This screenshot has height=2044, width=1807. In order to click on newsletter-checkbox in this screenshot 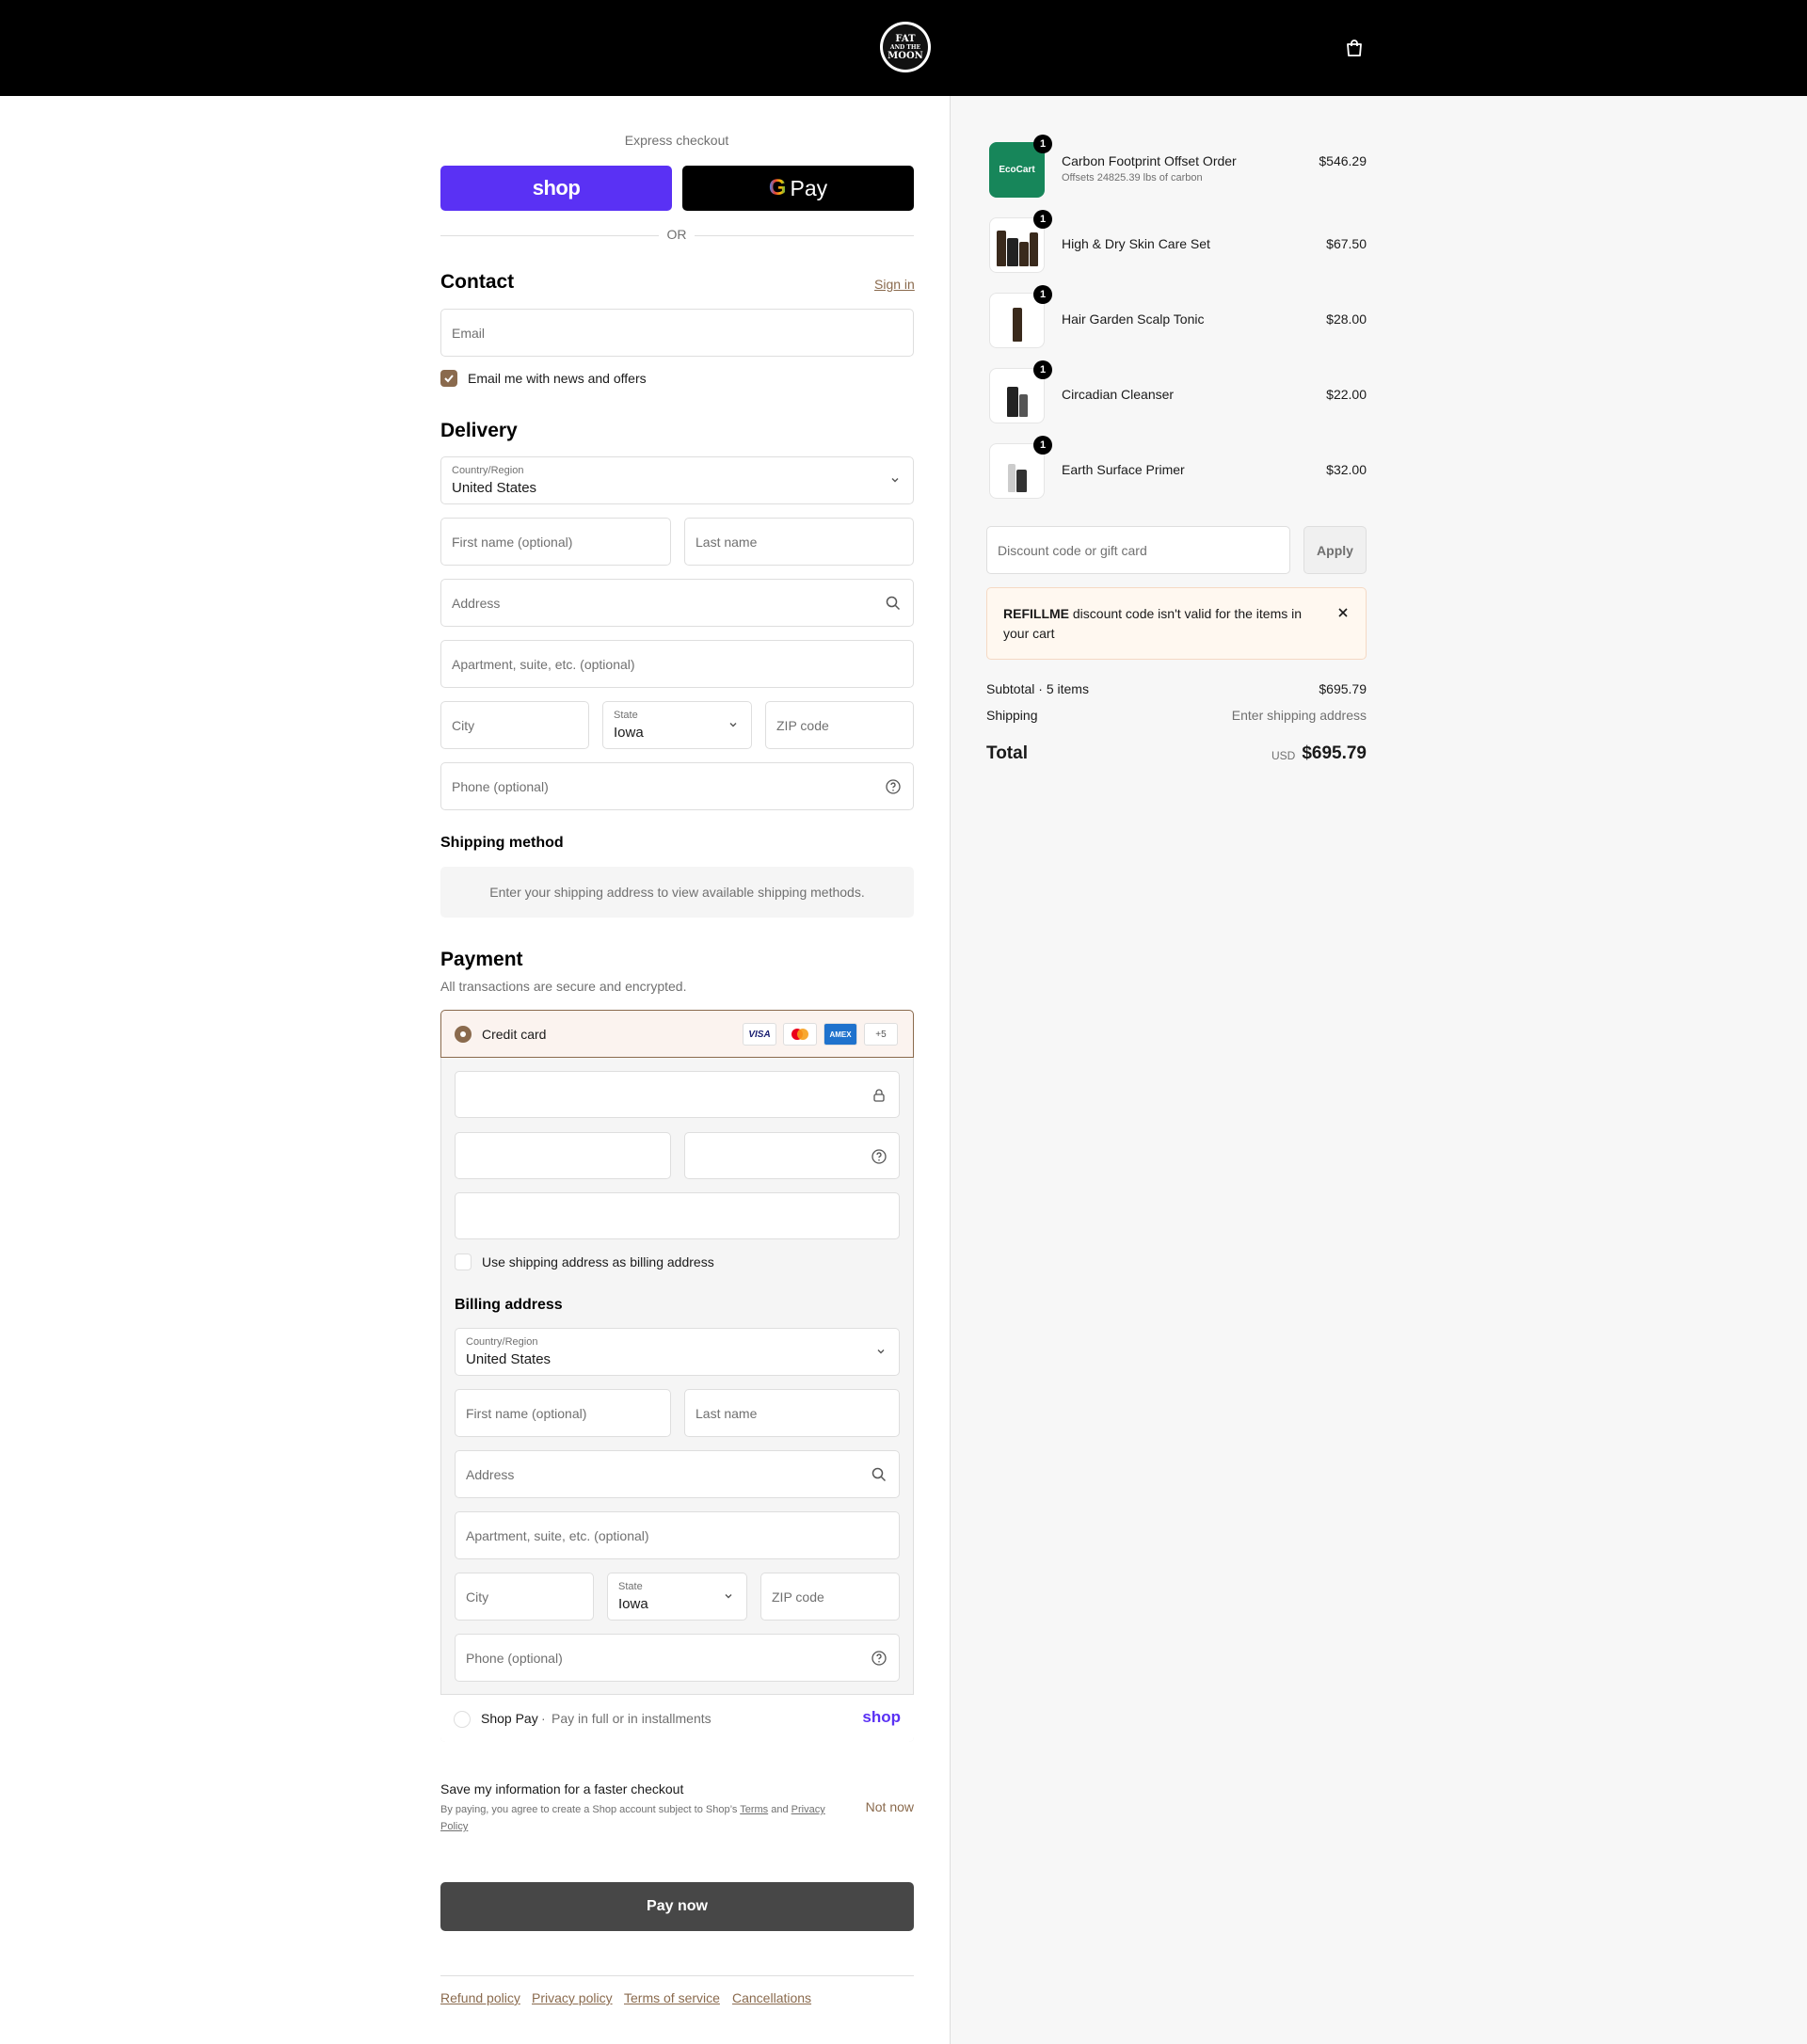, I will do `click(448, 378)`.